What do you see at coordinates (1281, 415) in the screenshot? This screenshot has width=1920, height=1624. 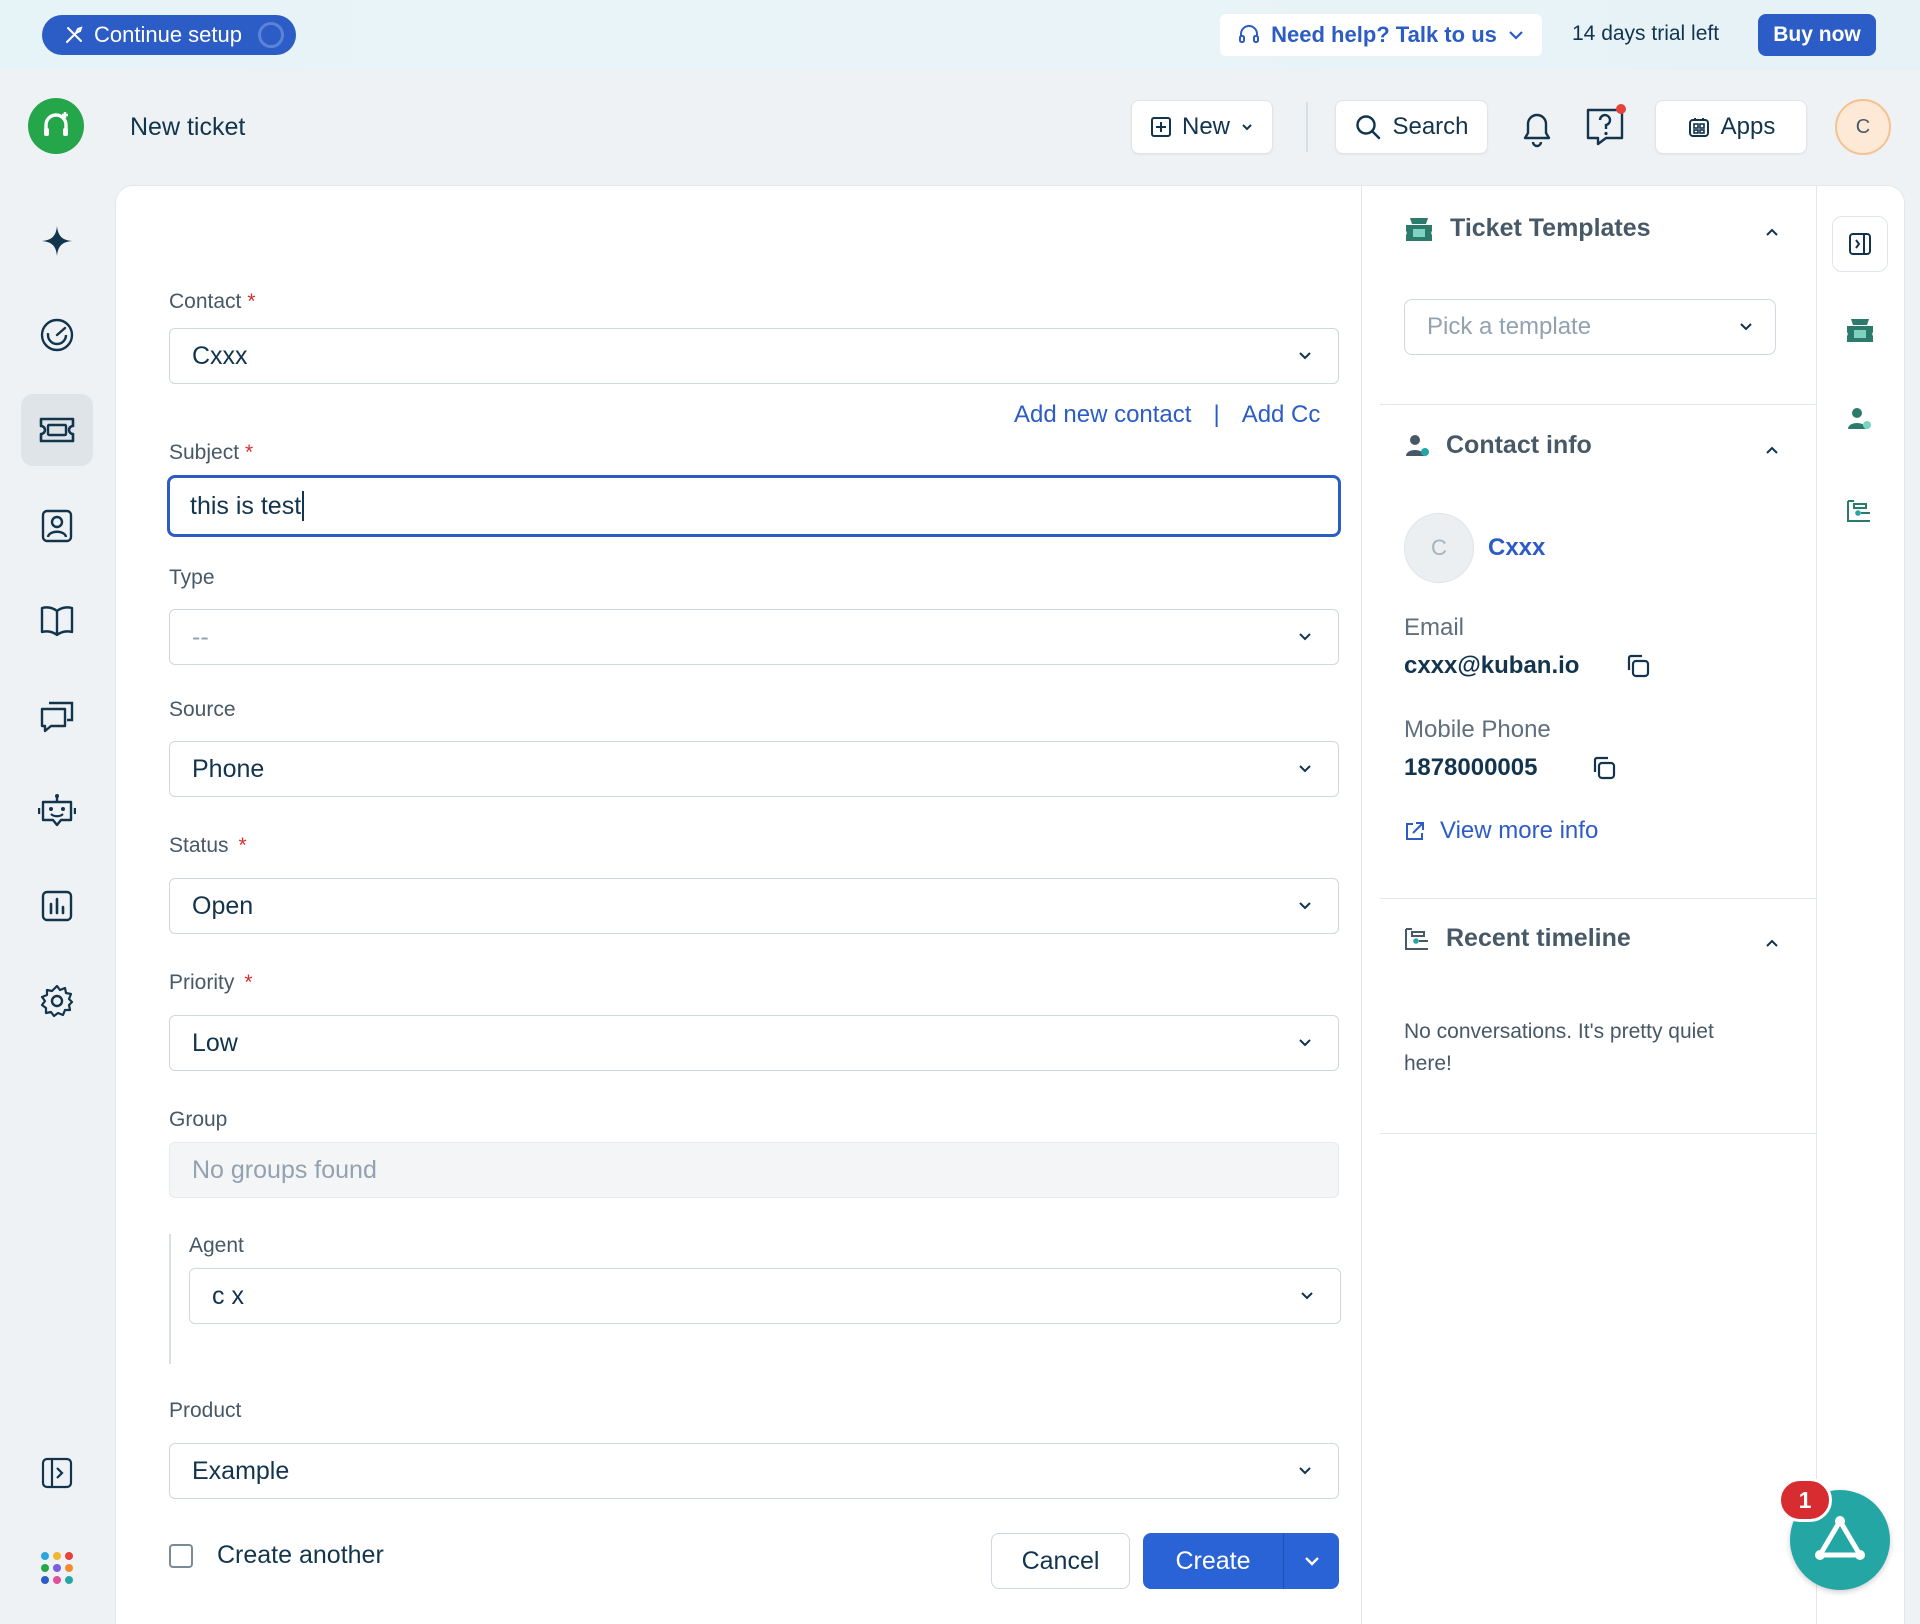 I see `add-cc-link: Add Cc` at bounding box center [1281, 415].